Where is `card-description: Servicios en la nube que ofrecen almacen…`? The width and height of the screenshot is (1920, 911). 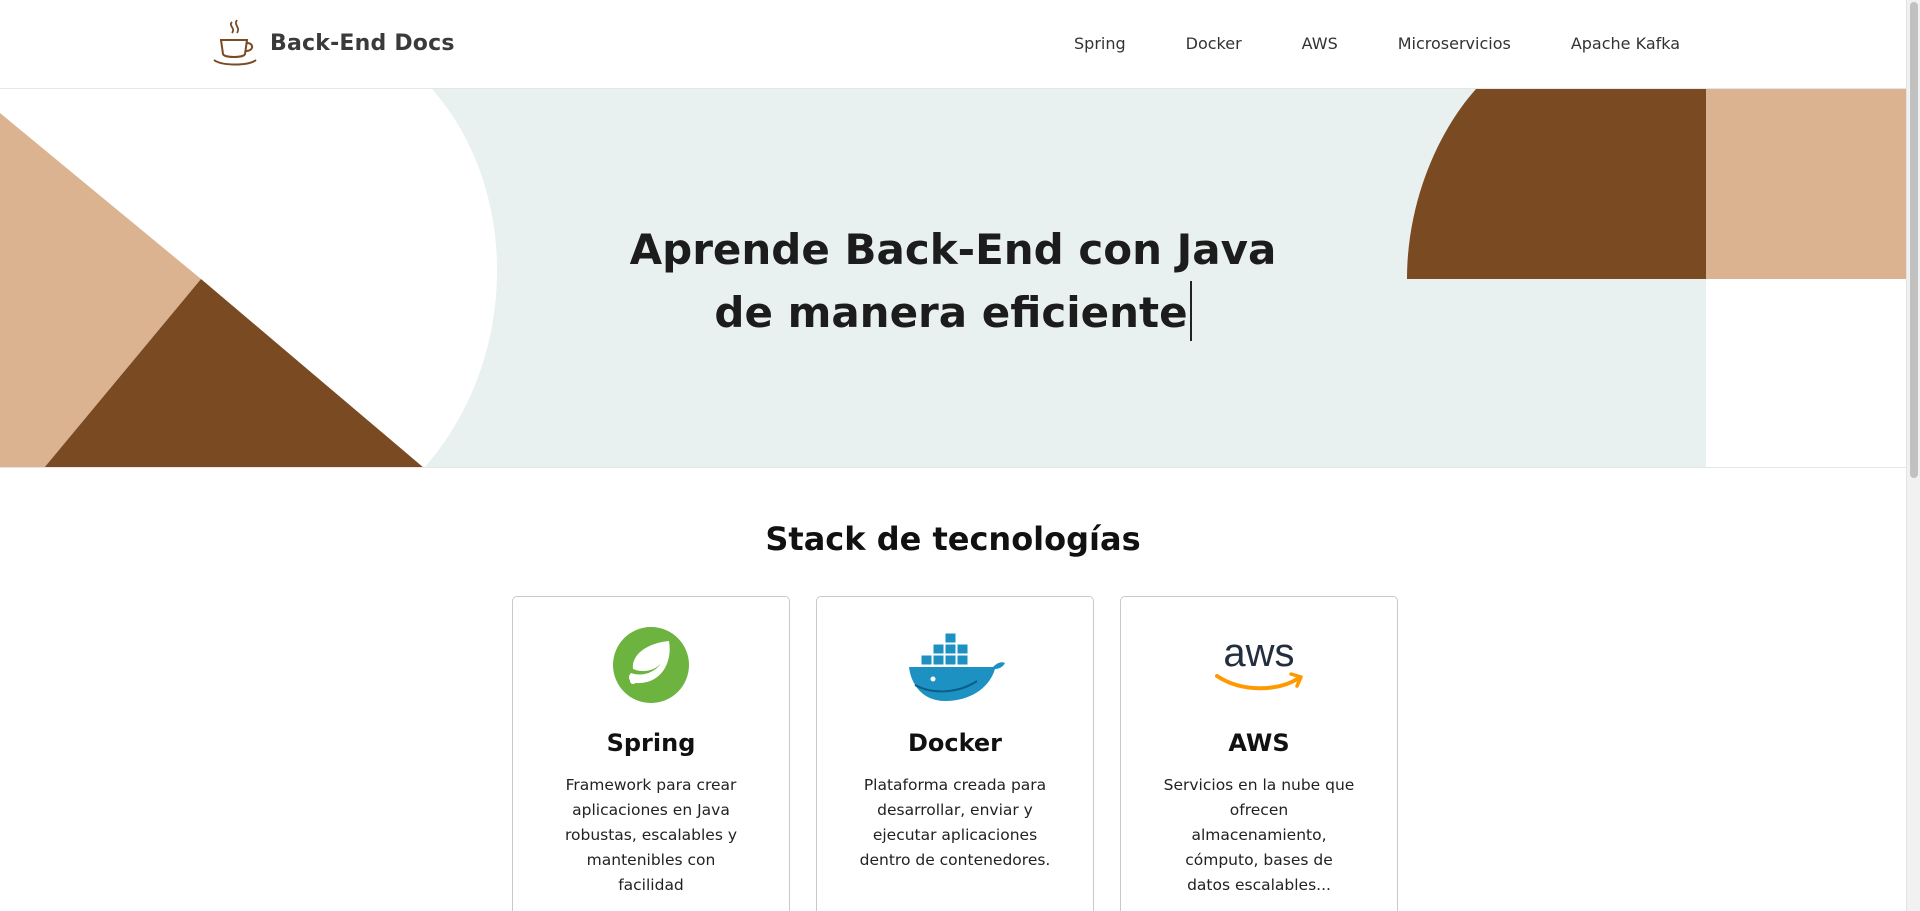
card-description: Servicios en la nube que ofrecen almacen… is located at coordinates (1259, 835).